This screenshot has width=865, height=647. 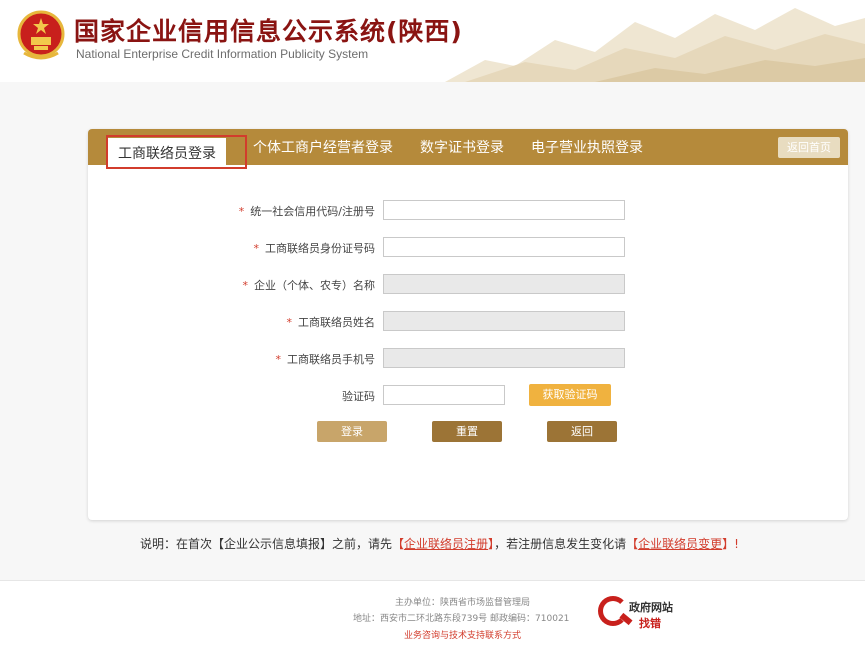 What do you see at coordinates (809, 147) in the screenshot?
I see `return-home-button: 返回首页` at bounding box center [809, 147].